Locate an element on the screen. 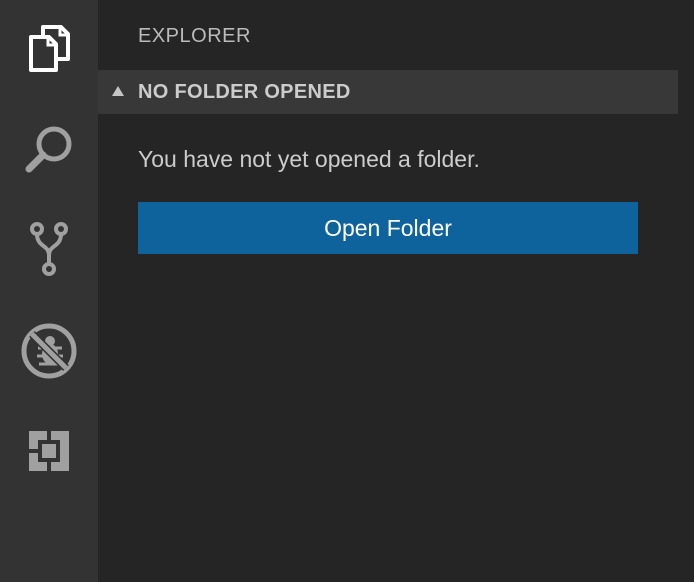 Image resolution: width=694 pixels, height=582 pixels. activity-bar is located at coordinates (49, 291).